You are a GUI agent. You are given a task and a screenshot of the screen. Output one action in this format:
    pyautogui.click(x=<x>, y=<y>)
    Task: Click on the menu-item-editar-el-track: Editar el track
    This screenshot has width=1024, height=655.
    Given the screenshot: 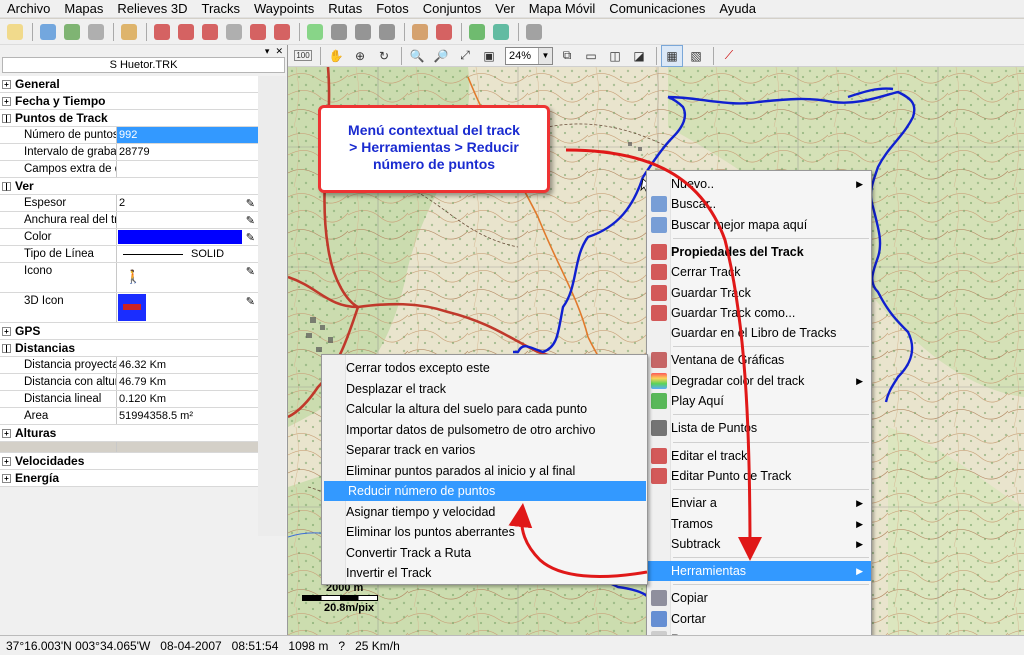 What is the action you would take?
    pyautogui.click(x=759, y=456)
    